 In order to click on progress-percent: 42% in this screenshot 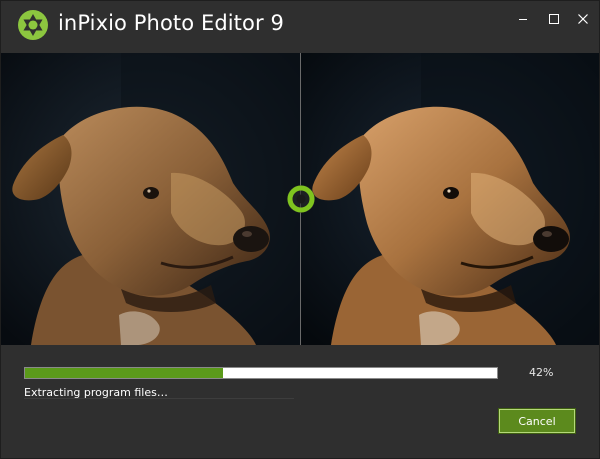, I will do `click(541, 372)`.